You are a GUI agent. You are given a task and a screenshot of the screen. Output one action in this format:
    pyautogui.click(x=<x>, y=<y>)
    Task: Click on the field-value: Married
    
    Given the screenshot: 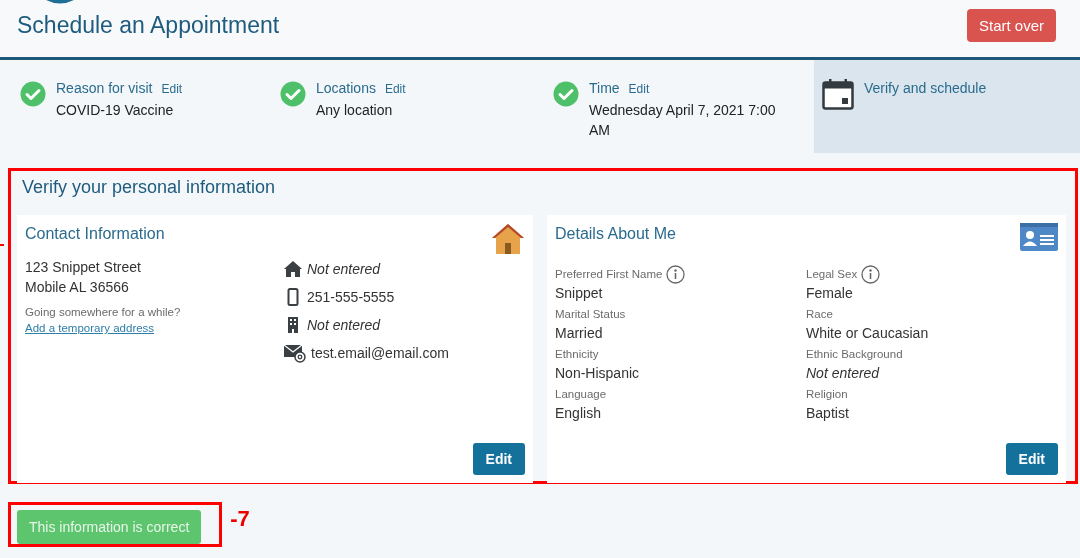 What is the action you would take?
    pyautogui.click(x=579, y=333)
    